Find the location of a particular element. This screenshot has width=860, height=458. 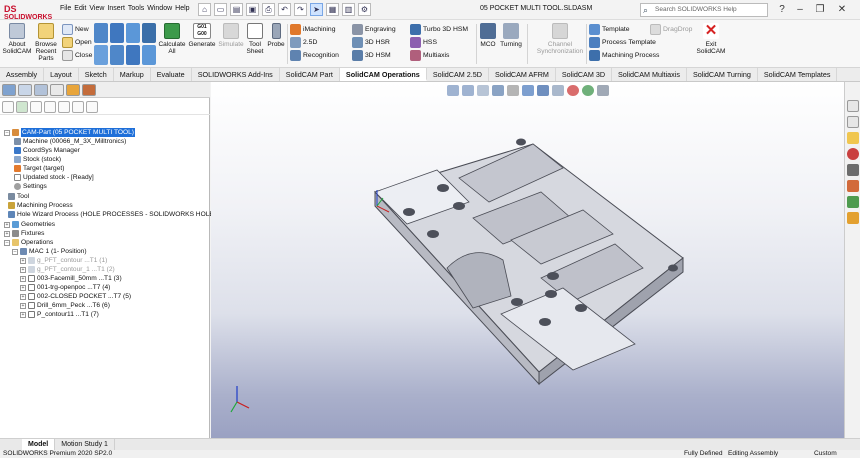

redo-icon: ↷ is located at coordinates (300, 9).